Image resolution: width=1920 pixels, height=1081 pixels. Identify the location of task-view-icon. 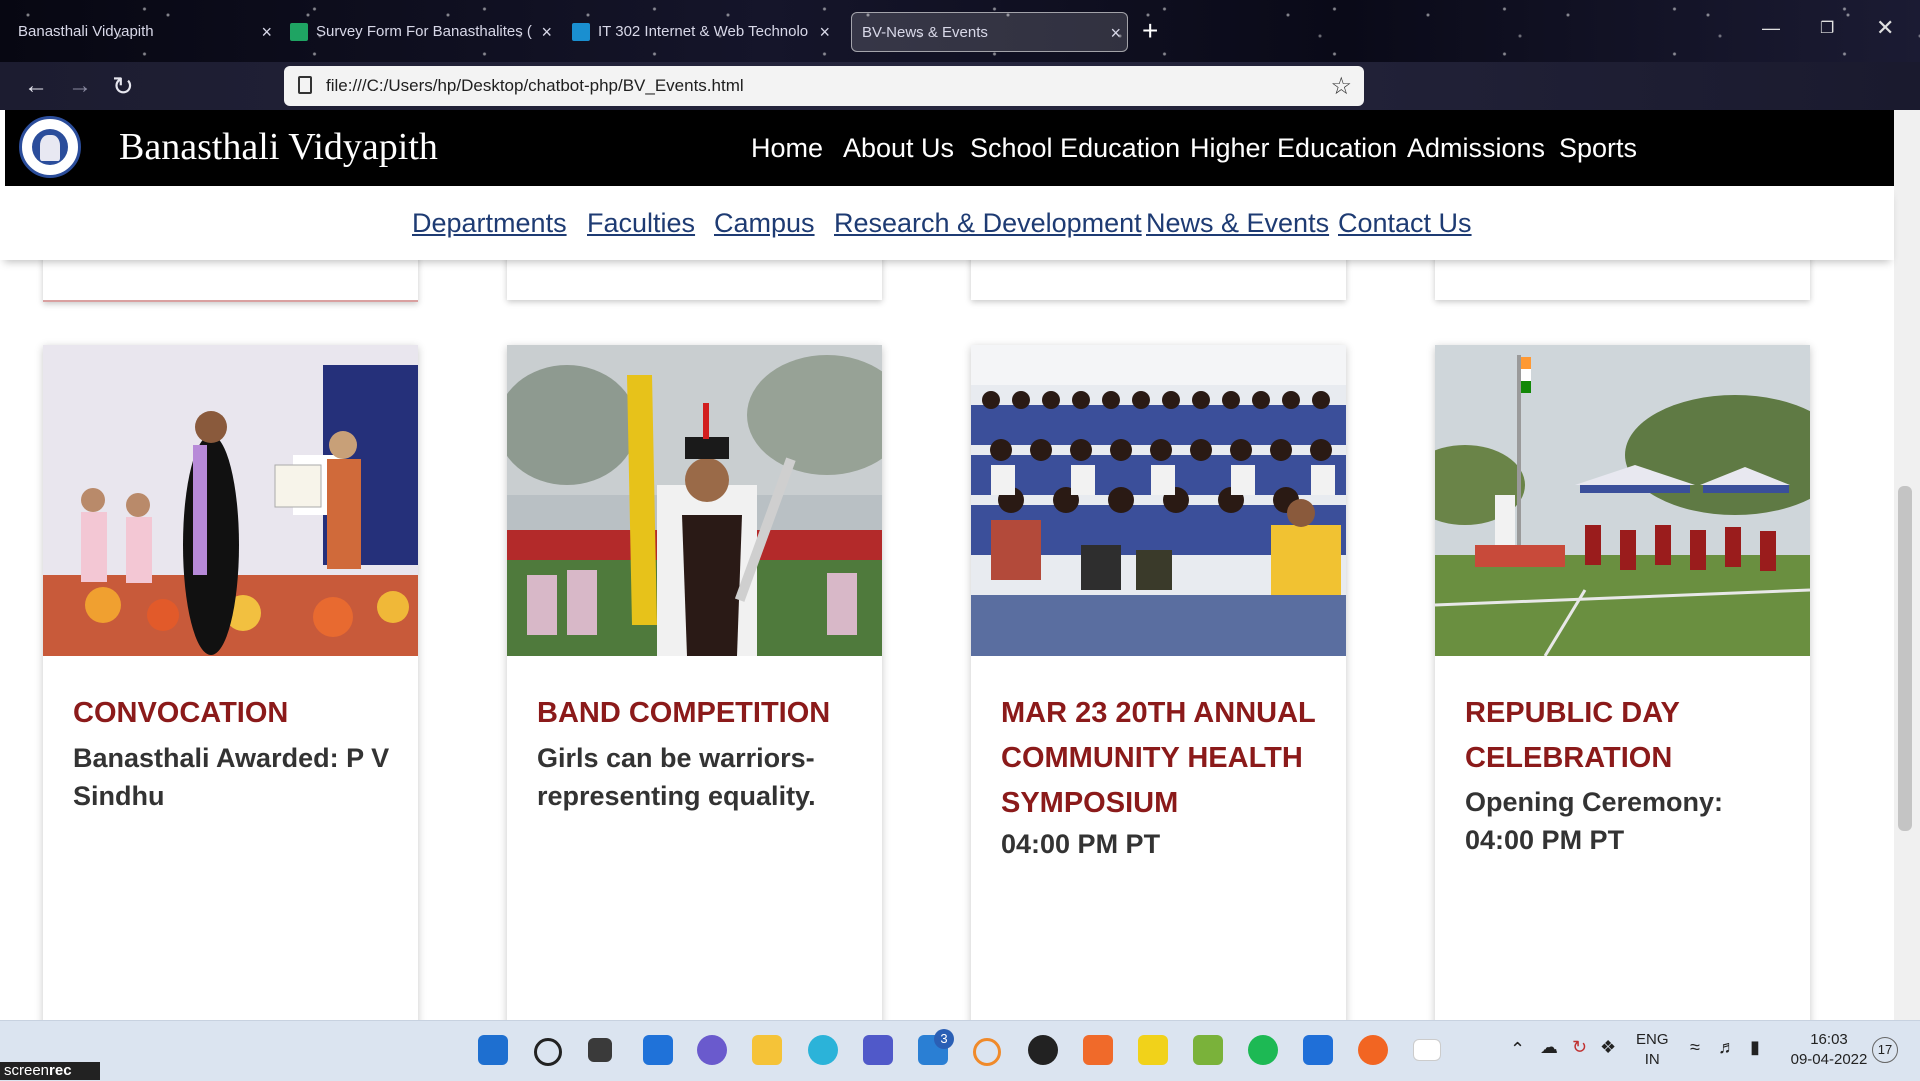
(600, 1050).